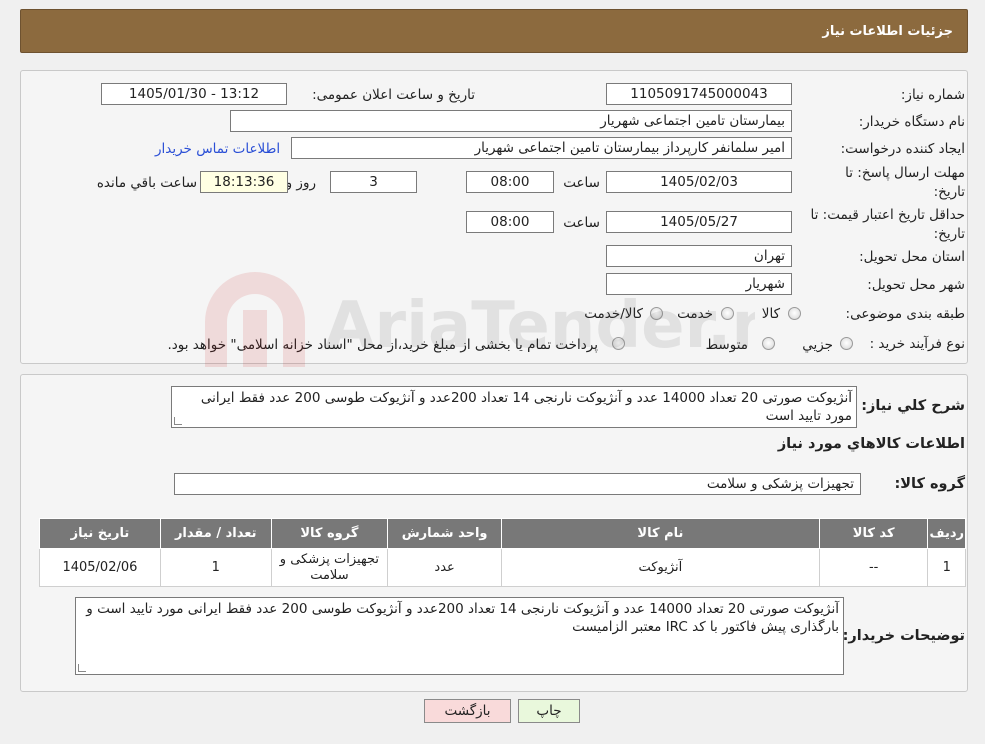 This screenshot has height=744, width=985. I want to click on page-header: جزئیات اطلاعات نیاز, so click(494, 31).